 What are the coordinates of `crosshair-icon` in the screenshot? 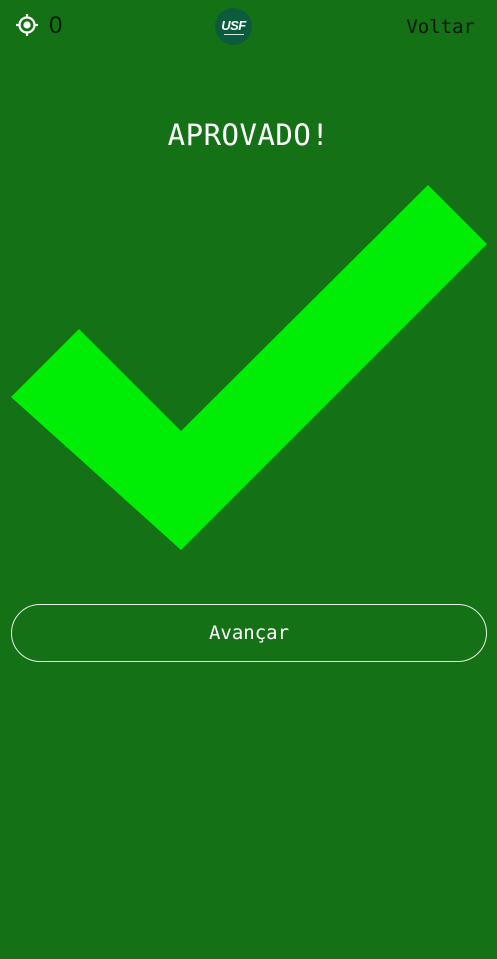 It's located at (27, 25).